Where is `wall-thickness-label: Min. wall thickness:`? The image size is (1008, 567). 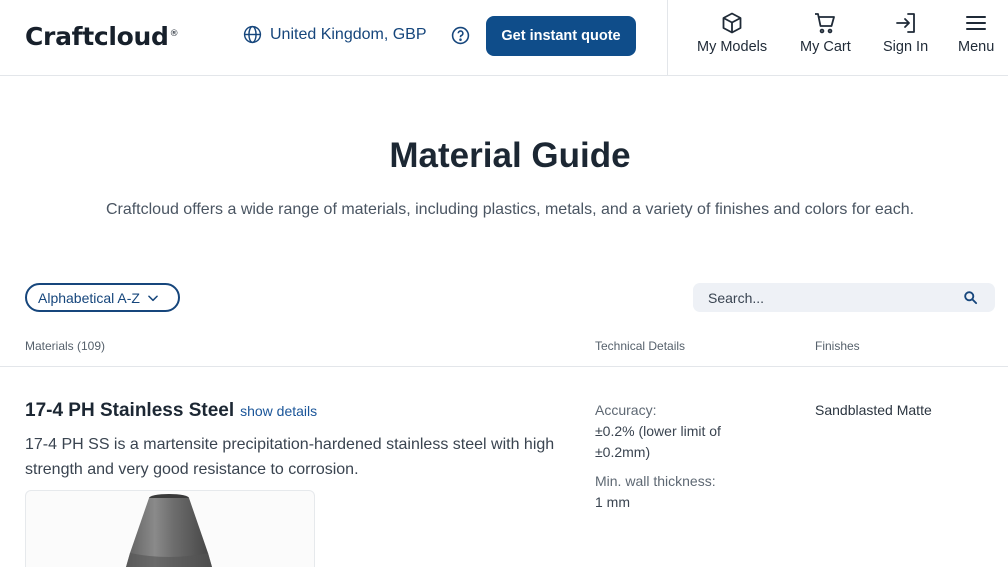 wall-thickness-label: Min. wall thickness: is located at coordinates (655, 481).